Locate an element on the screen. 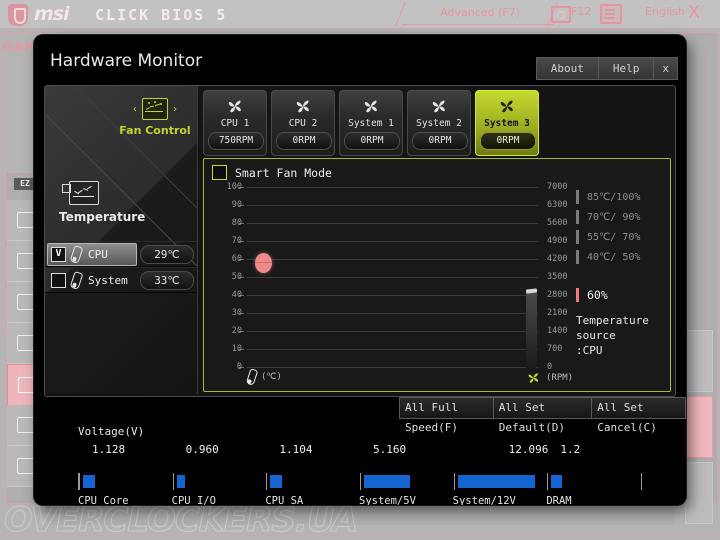 The image size is (720, 540). fan-tab-cpu-2: CPU 2 0RPM is located at coordinates (303, 123).